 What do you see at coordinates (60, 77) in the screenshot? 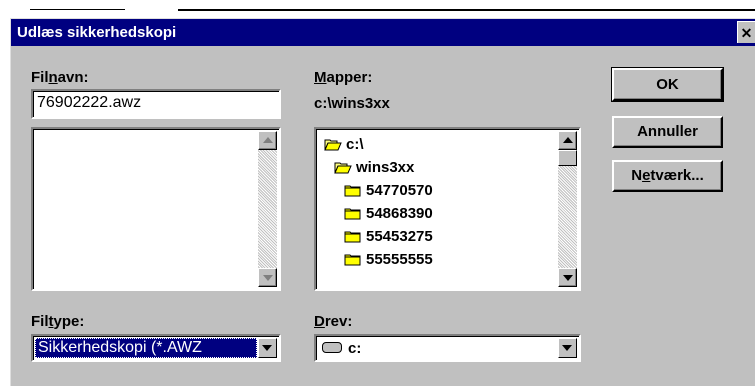
I see `filename-label: Filnavn:` at bounding box center [60, 77].